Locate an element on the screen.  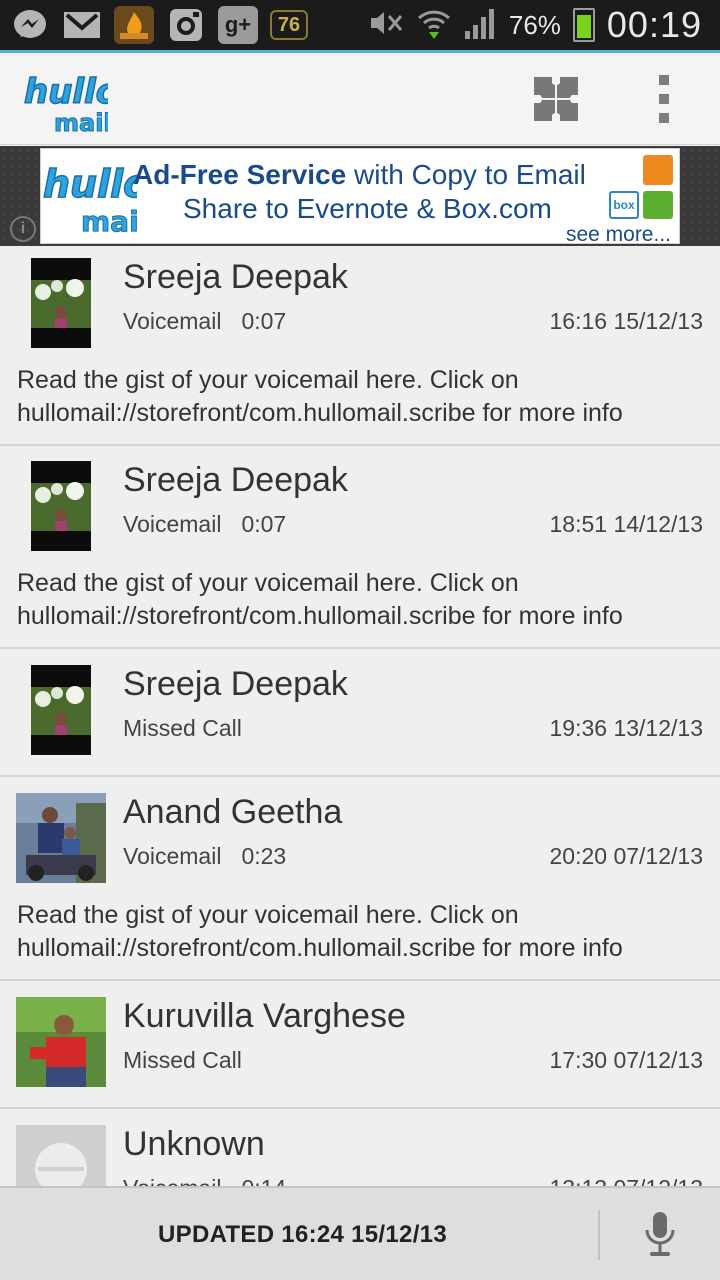
hullomail-logo: hullo mail is located at coordinates (71, 101).